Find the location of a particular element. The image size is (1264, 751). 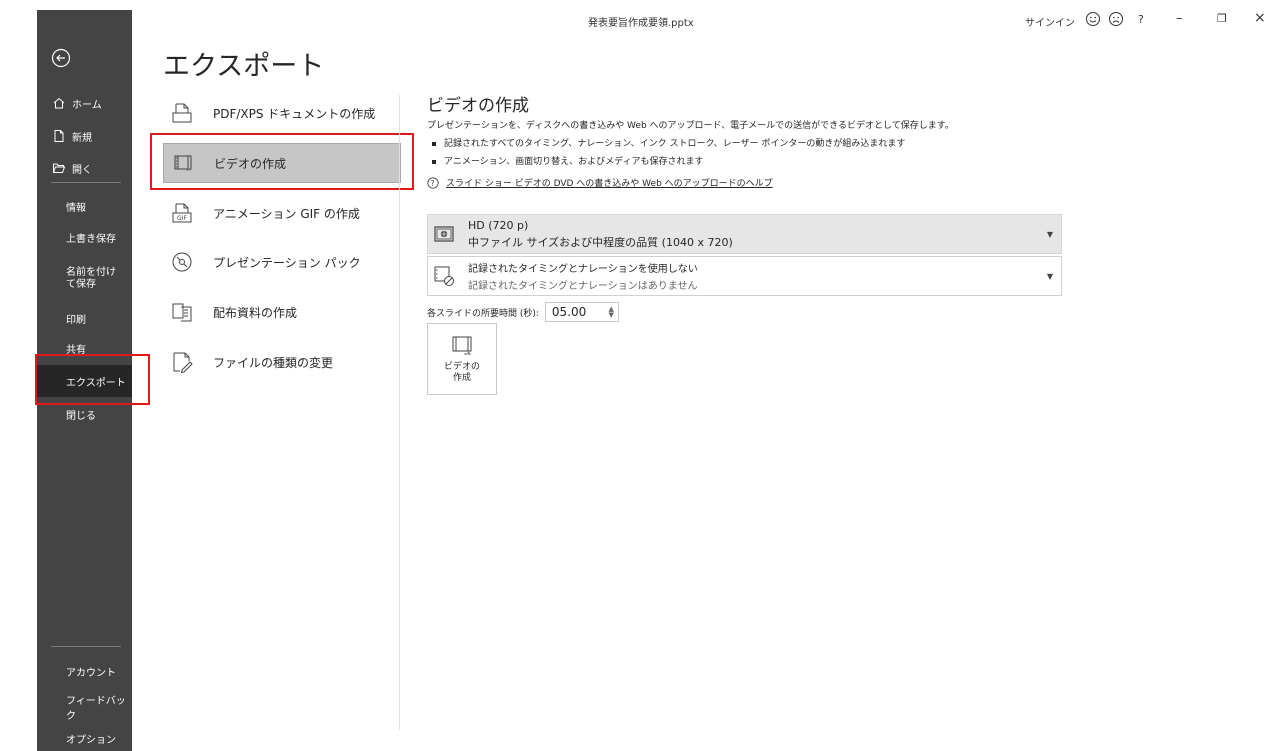

sidebar-item-new: 新規 is located at coordinates (84, 136).